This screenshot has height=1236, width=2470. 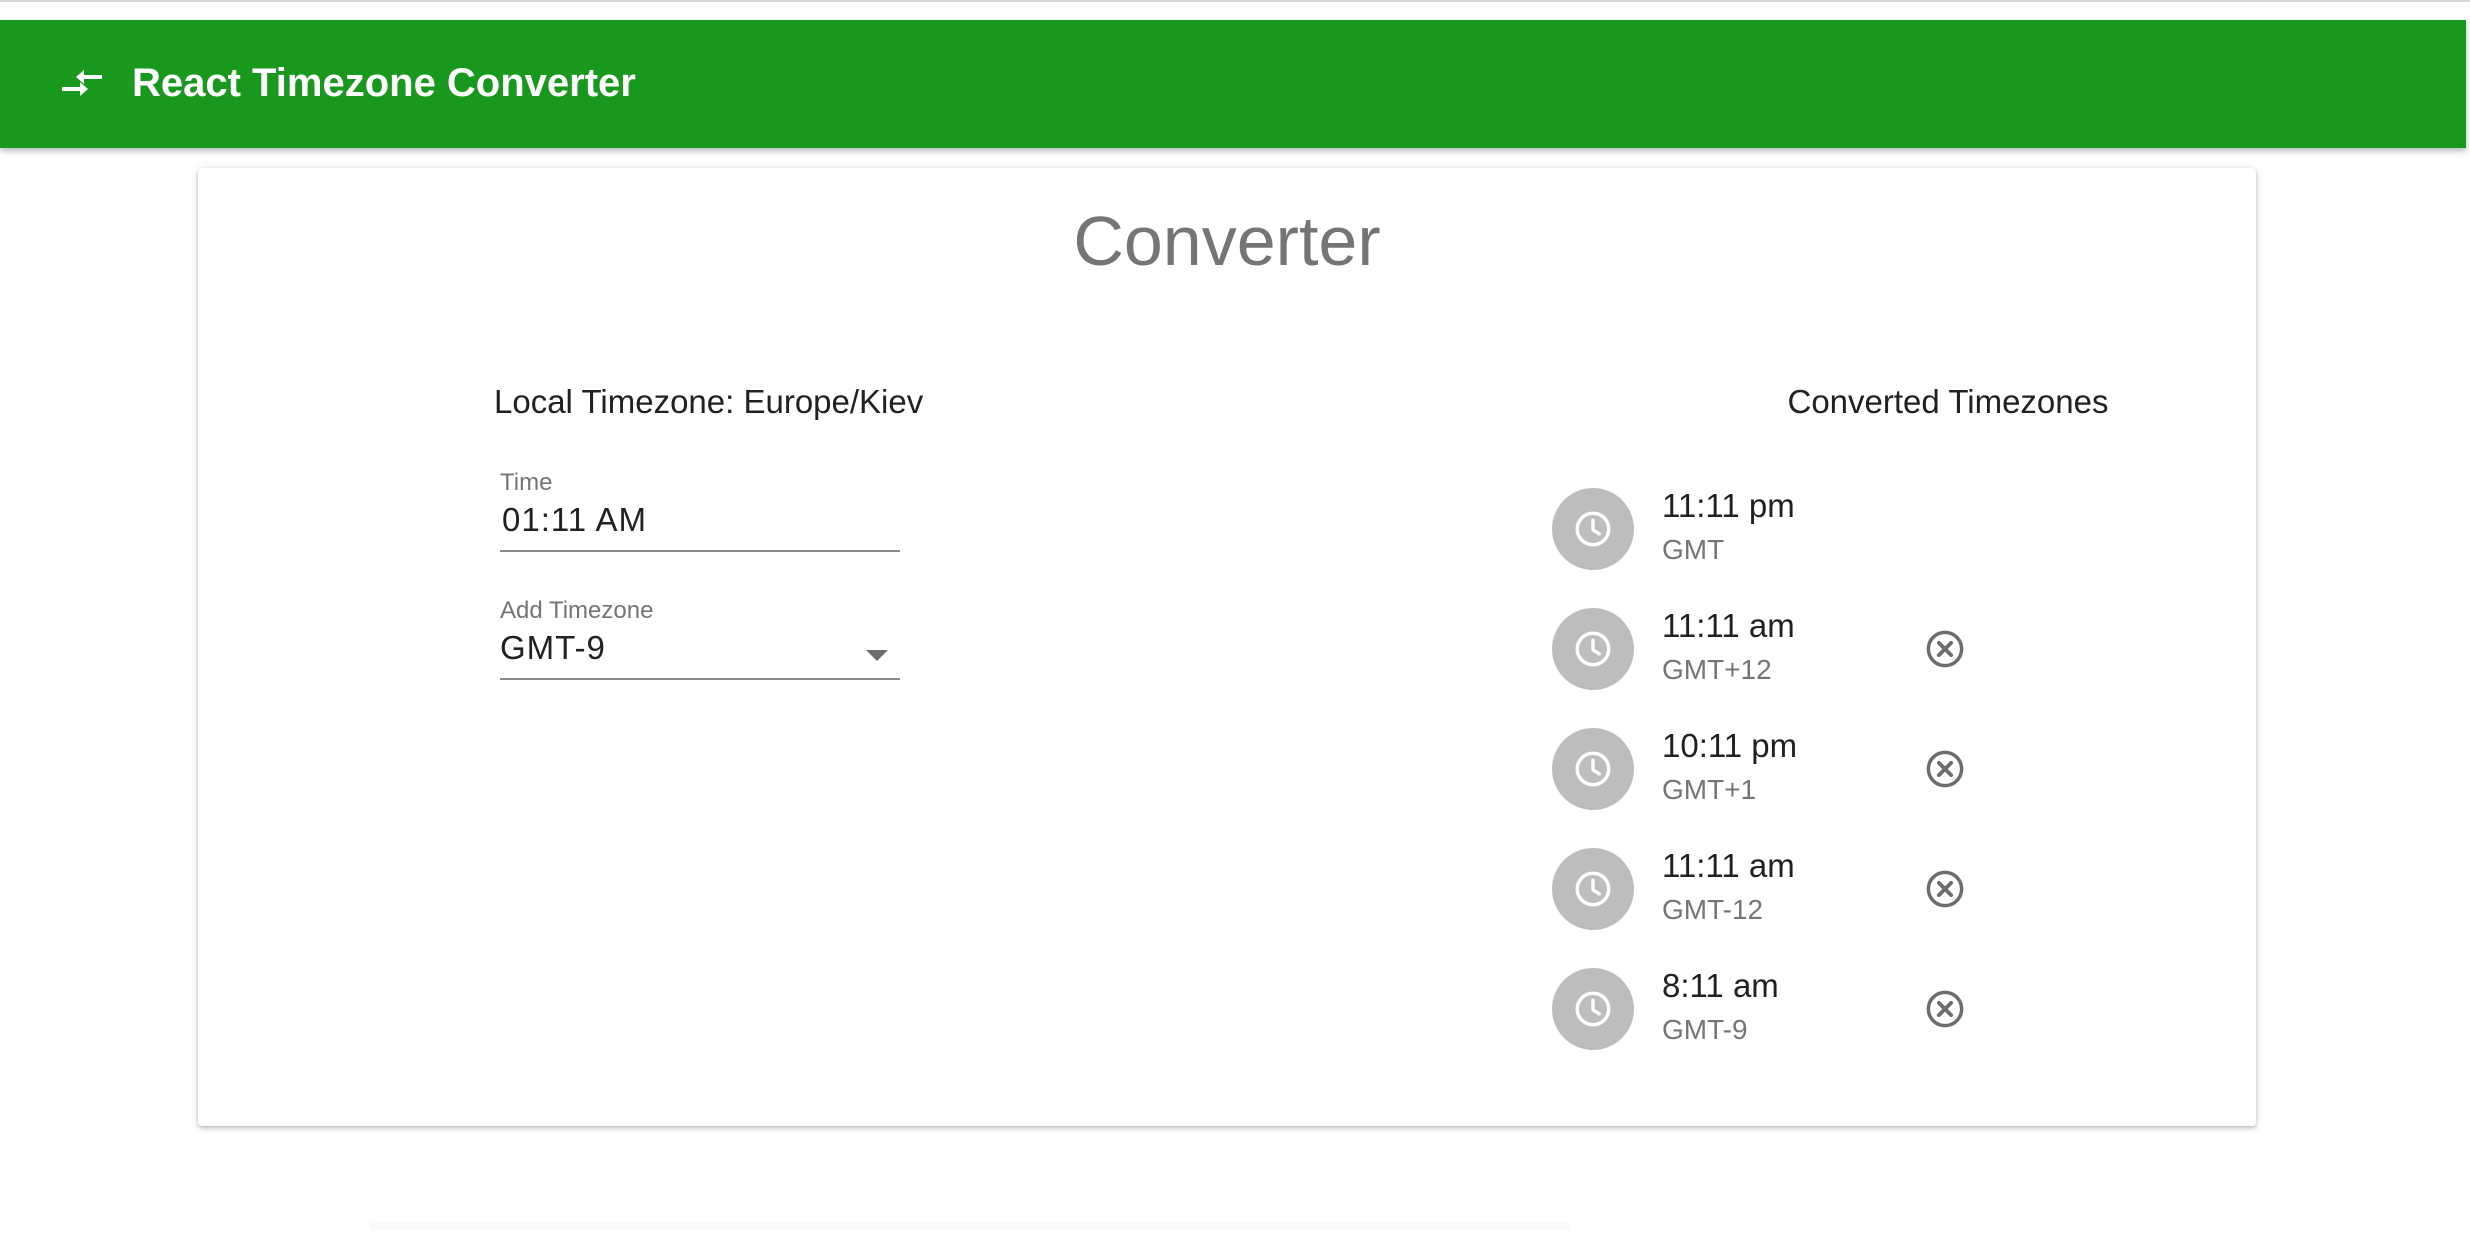 What do you see at coordinates (1705, 1029) in the screenshot?
I see `converted-zone: GMT-9` at bounding box center [1705, 1029].